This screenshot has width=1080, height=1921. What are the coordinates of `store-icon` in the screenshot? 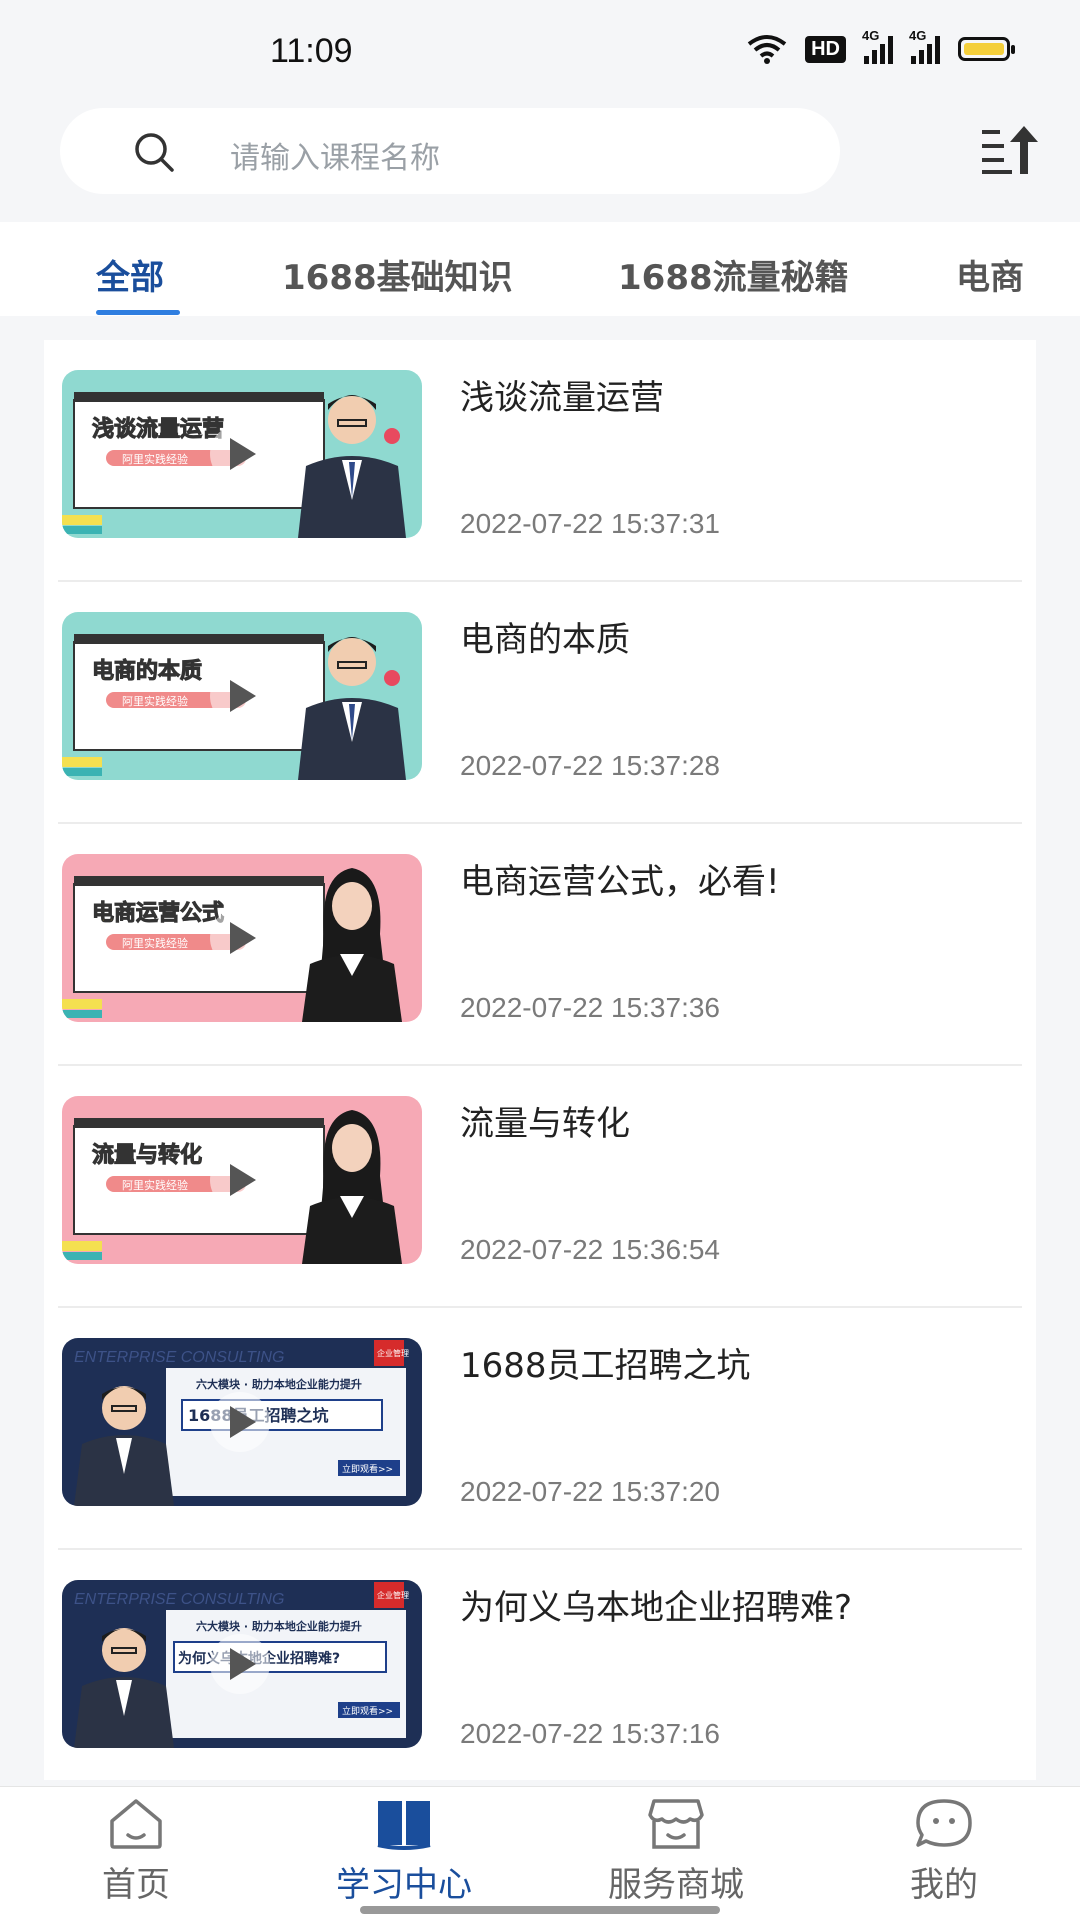 It's located at (676, 1824).